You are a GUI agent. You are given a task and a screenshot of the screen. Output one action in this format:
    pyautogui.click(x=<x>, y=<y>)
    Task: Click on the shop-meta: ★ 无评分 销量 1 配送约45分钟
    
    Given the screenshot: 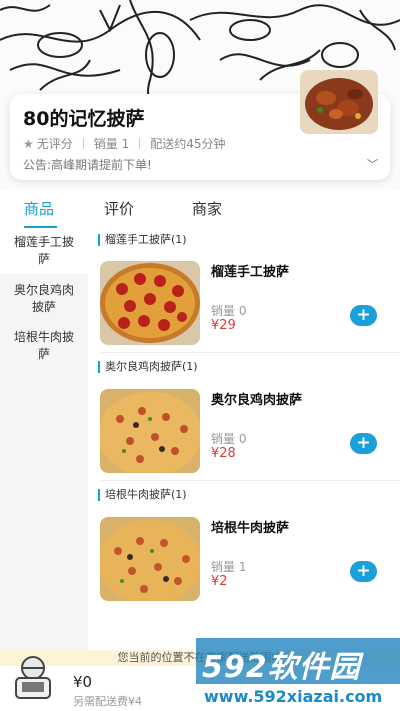 What is the action you would take?
    pyautogui.click(x=124, y=143)
    